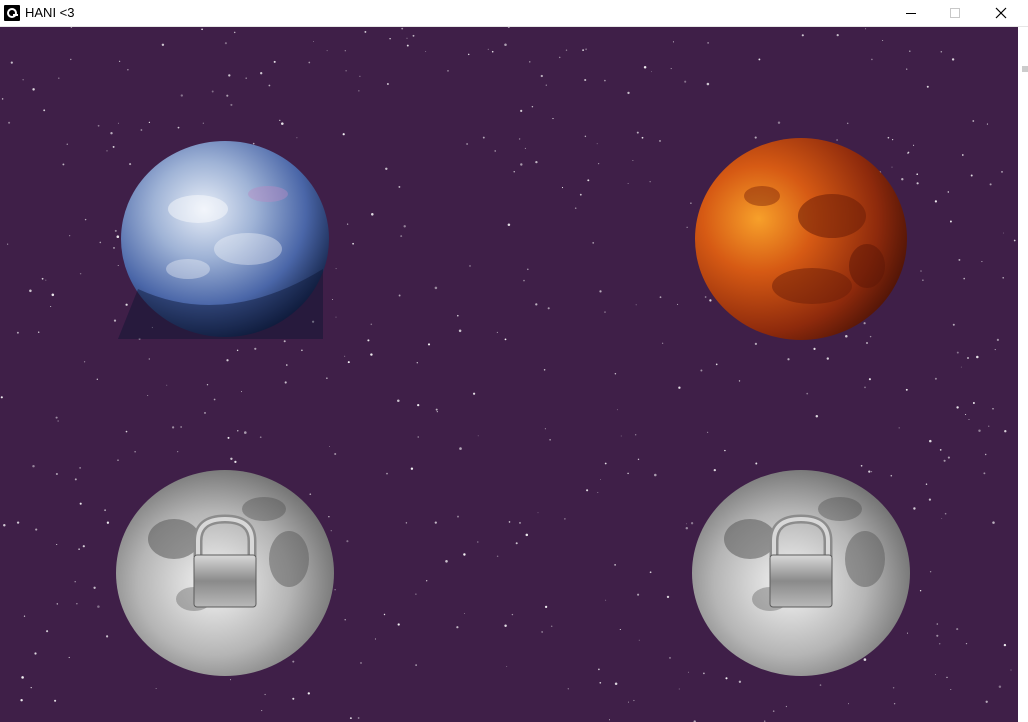  Describe the element at coordinates (801, 239) in the screenshot. I see `mars-planet` at that location.